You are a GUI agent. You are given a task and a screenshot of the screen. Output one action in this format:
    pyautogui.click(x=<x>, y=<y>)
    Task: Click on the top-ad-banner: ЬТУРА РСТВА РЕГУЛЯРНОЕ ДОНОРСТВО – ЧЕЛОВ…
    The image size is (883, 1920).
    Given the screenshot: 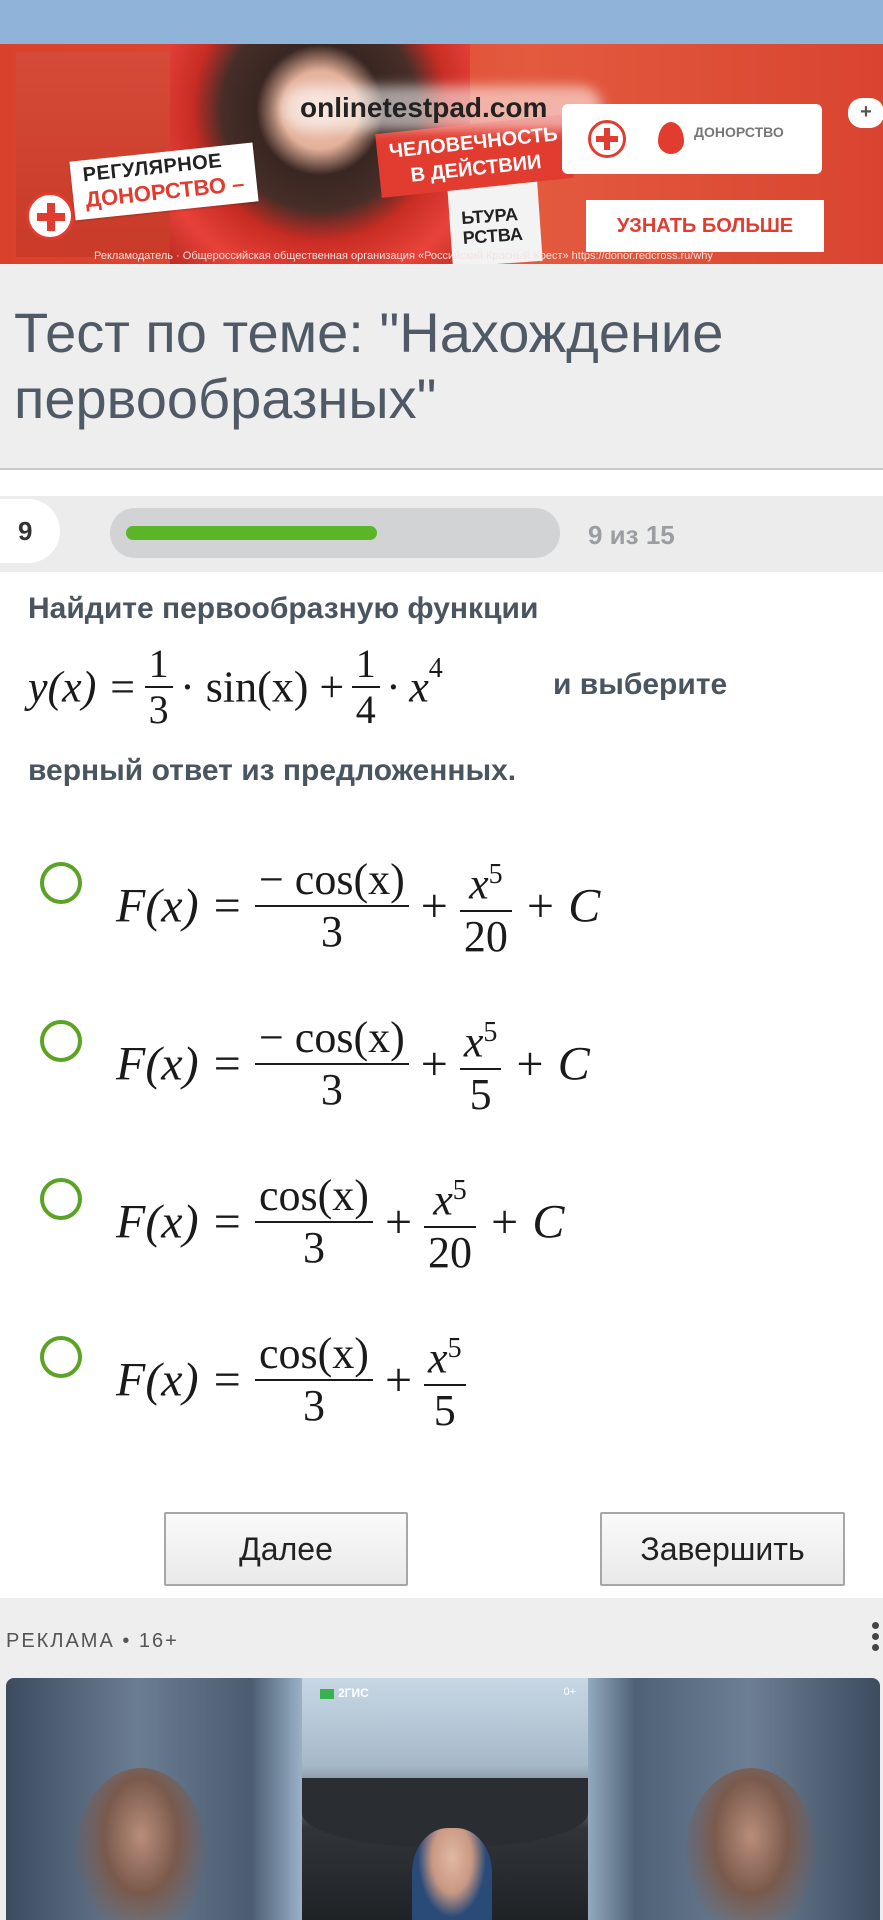 What is the action you would take?
    pyautogui.click(x=441, y=154)
    